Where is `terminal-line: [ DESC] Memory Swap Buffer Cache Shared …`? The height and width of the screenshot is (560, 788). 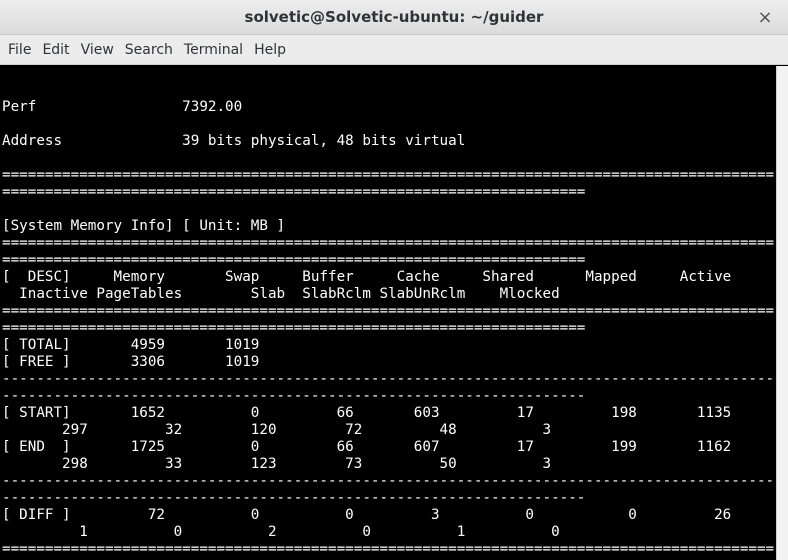 terminal-line: [ DESC] Memory Swap Buffer Cache Shared … is located at coordinates (367, 277).